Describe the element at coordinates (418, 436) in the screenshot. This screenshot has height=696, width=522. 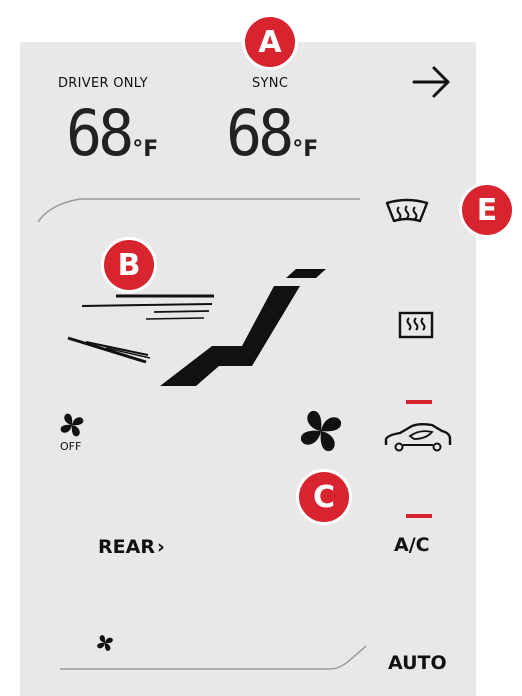
I see `recirculation-car-icon` at that location.